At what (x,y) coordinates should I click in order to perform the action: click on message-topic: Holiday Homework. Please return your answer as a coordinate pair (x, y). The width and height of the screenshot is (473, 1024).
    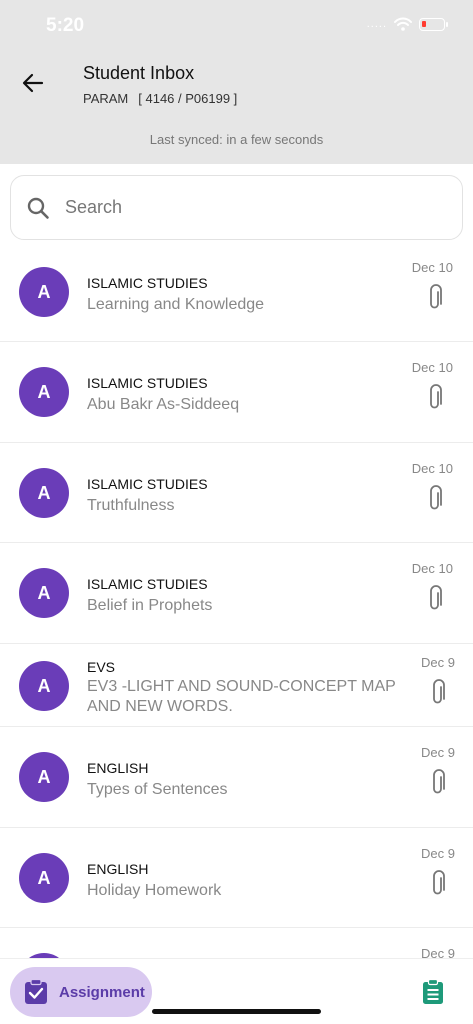
    Looking at the image, I should click on (154, 890).